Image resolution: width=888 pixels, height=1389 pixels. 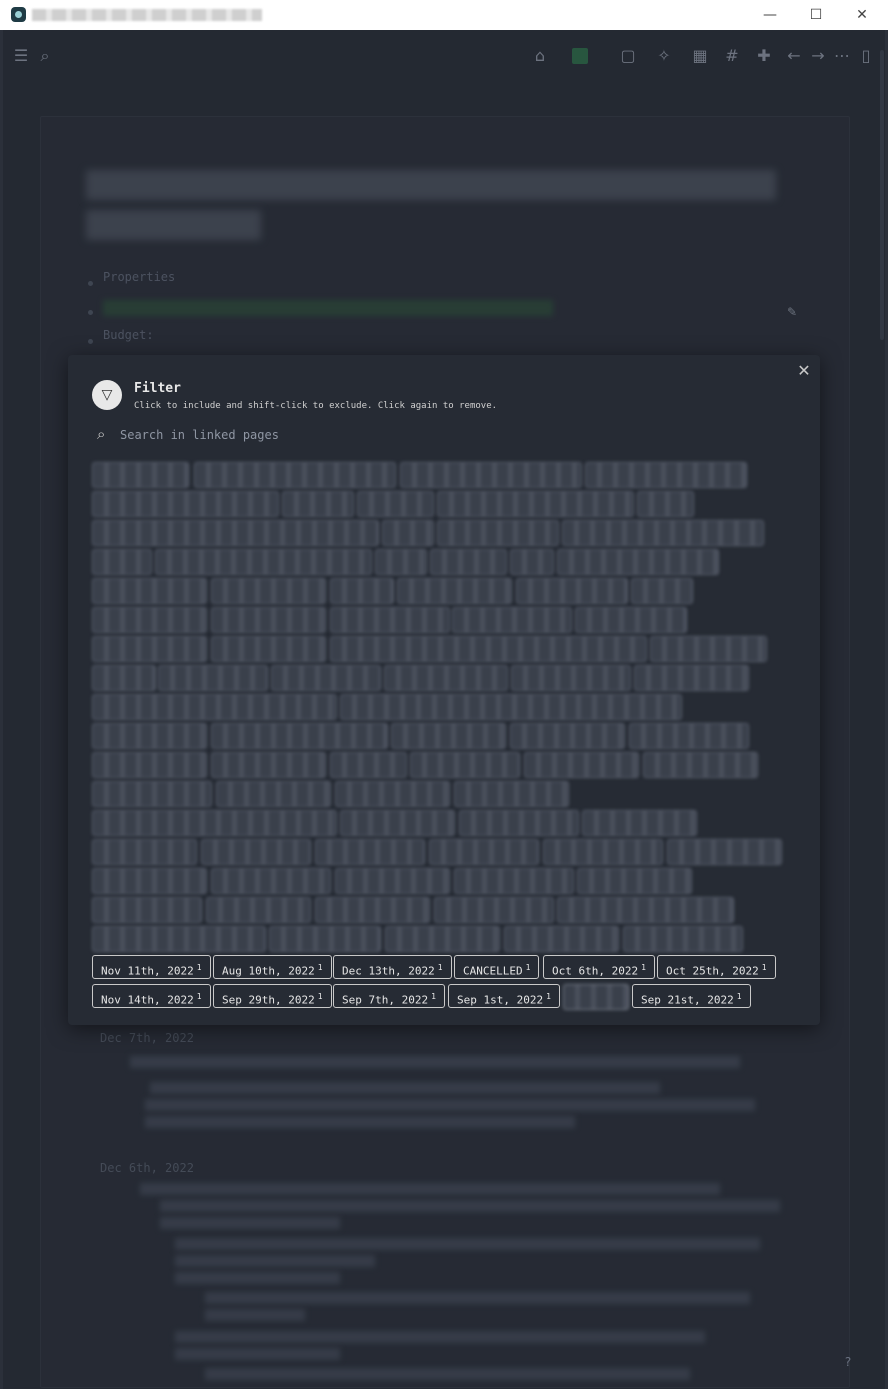 What do you see at coordinates (882, 195) in the screenshot?
I see `scrollbar` at bounding box center [882, 195].